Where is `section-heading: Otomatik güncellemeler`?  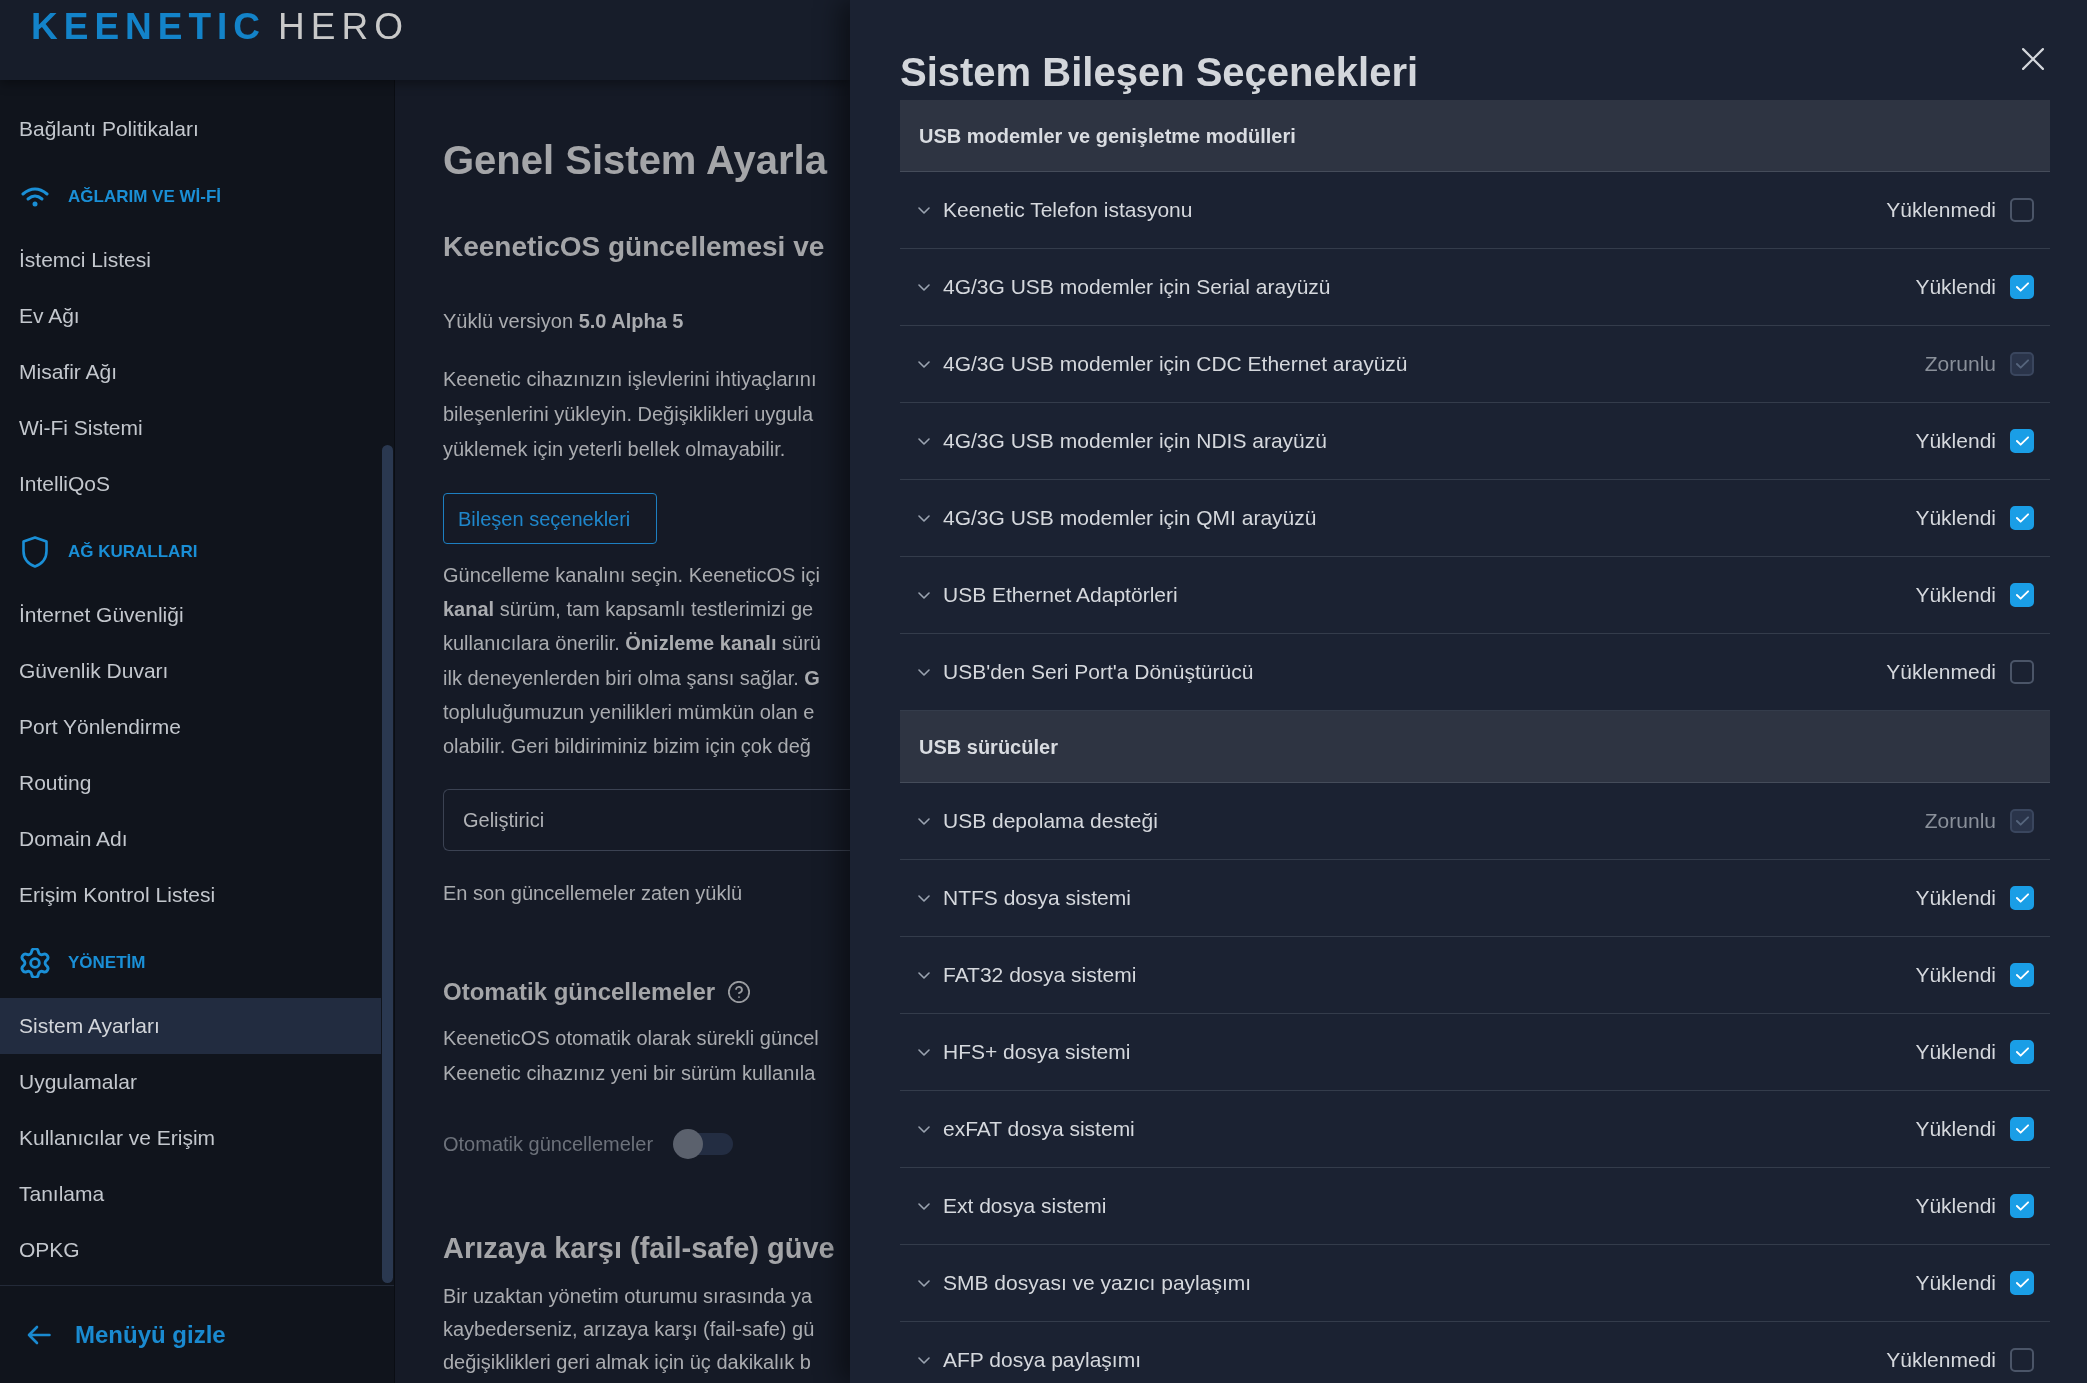
section-heading: Otomatik güncellemeler is located at coordinates (579, 992).